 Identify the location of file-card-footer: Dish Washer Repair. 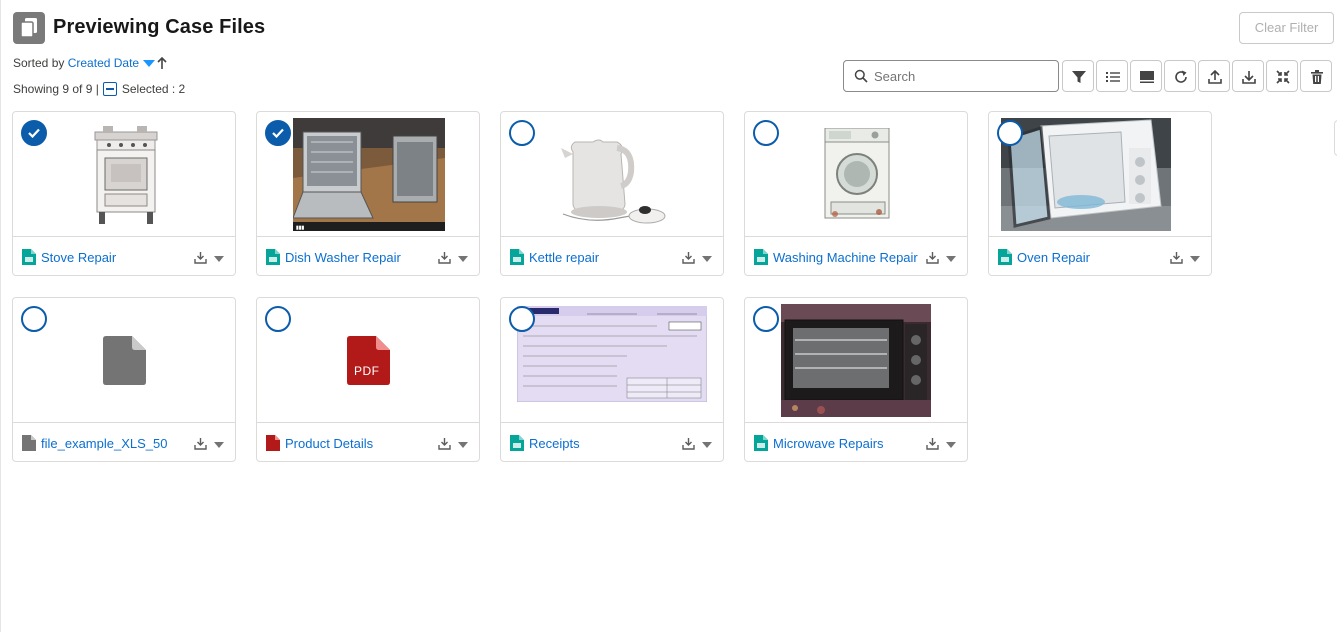
(368, 256).